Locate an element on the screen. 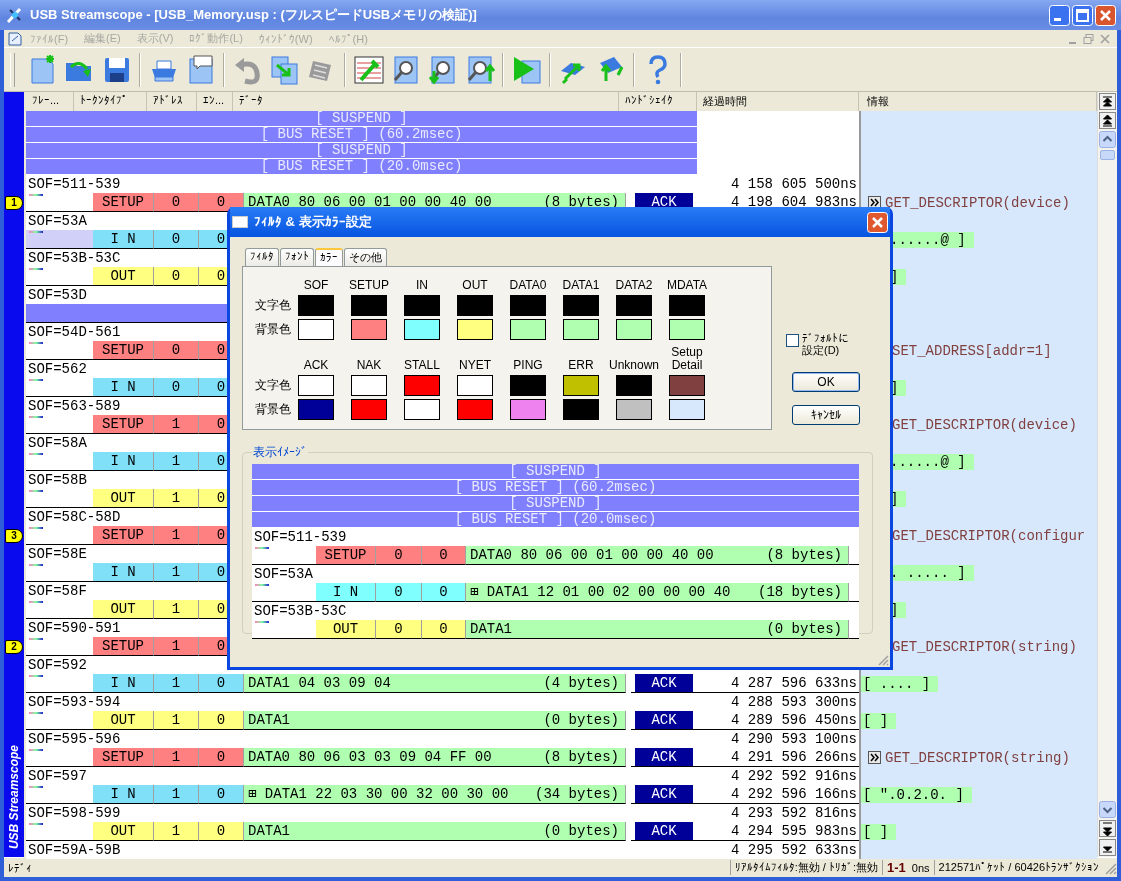 The image size is (1121, 881). scroll-up-button is located at coordinates (1107, 139).